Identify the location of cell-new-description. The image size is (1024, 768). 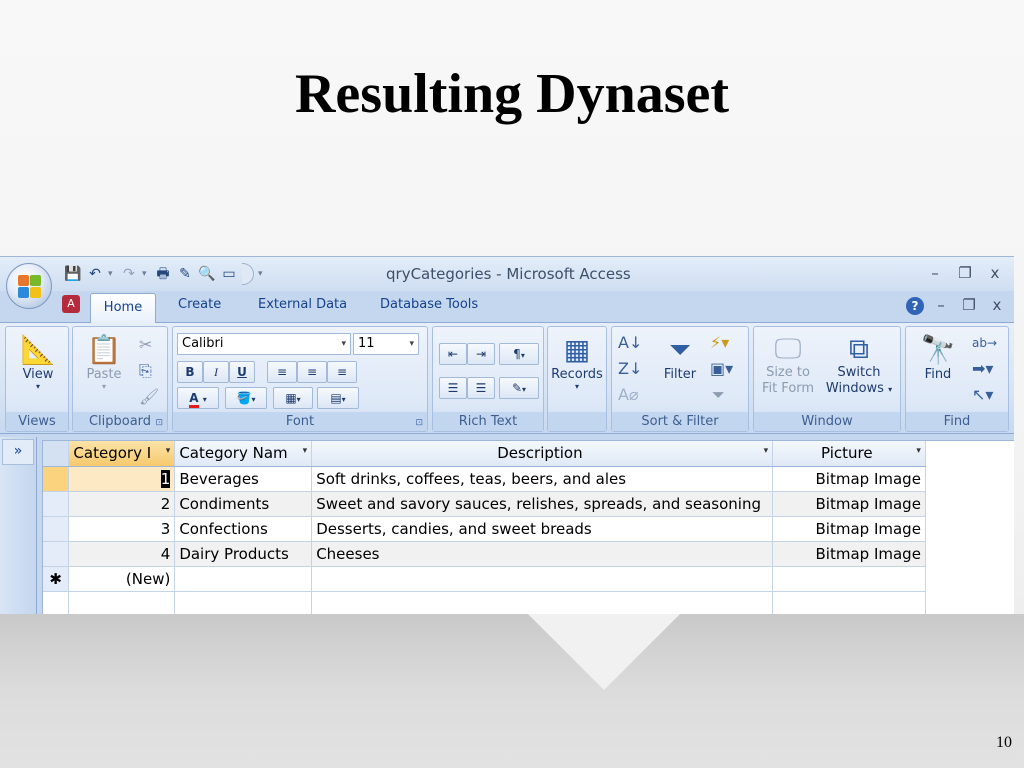
(542, 579).